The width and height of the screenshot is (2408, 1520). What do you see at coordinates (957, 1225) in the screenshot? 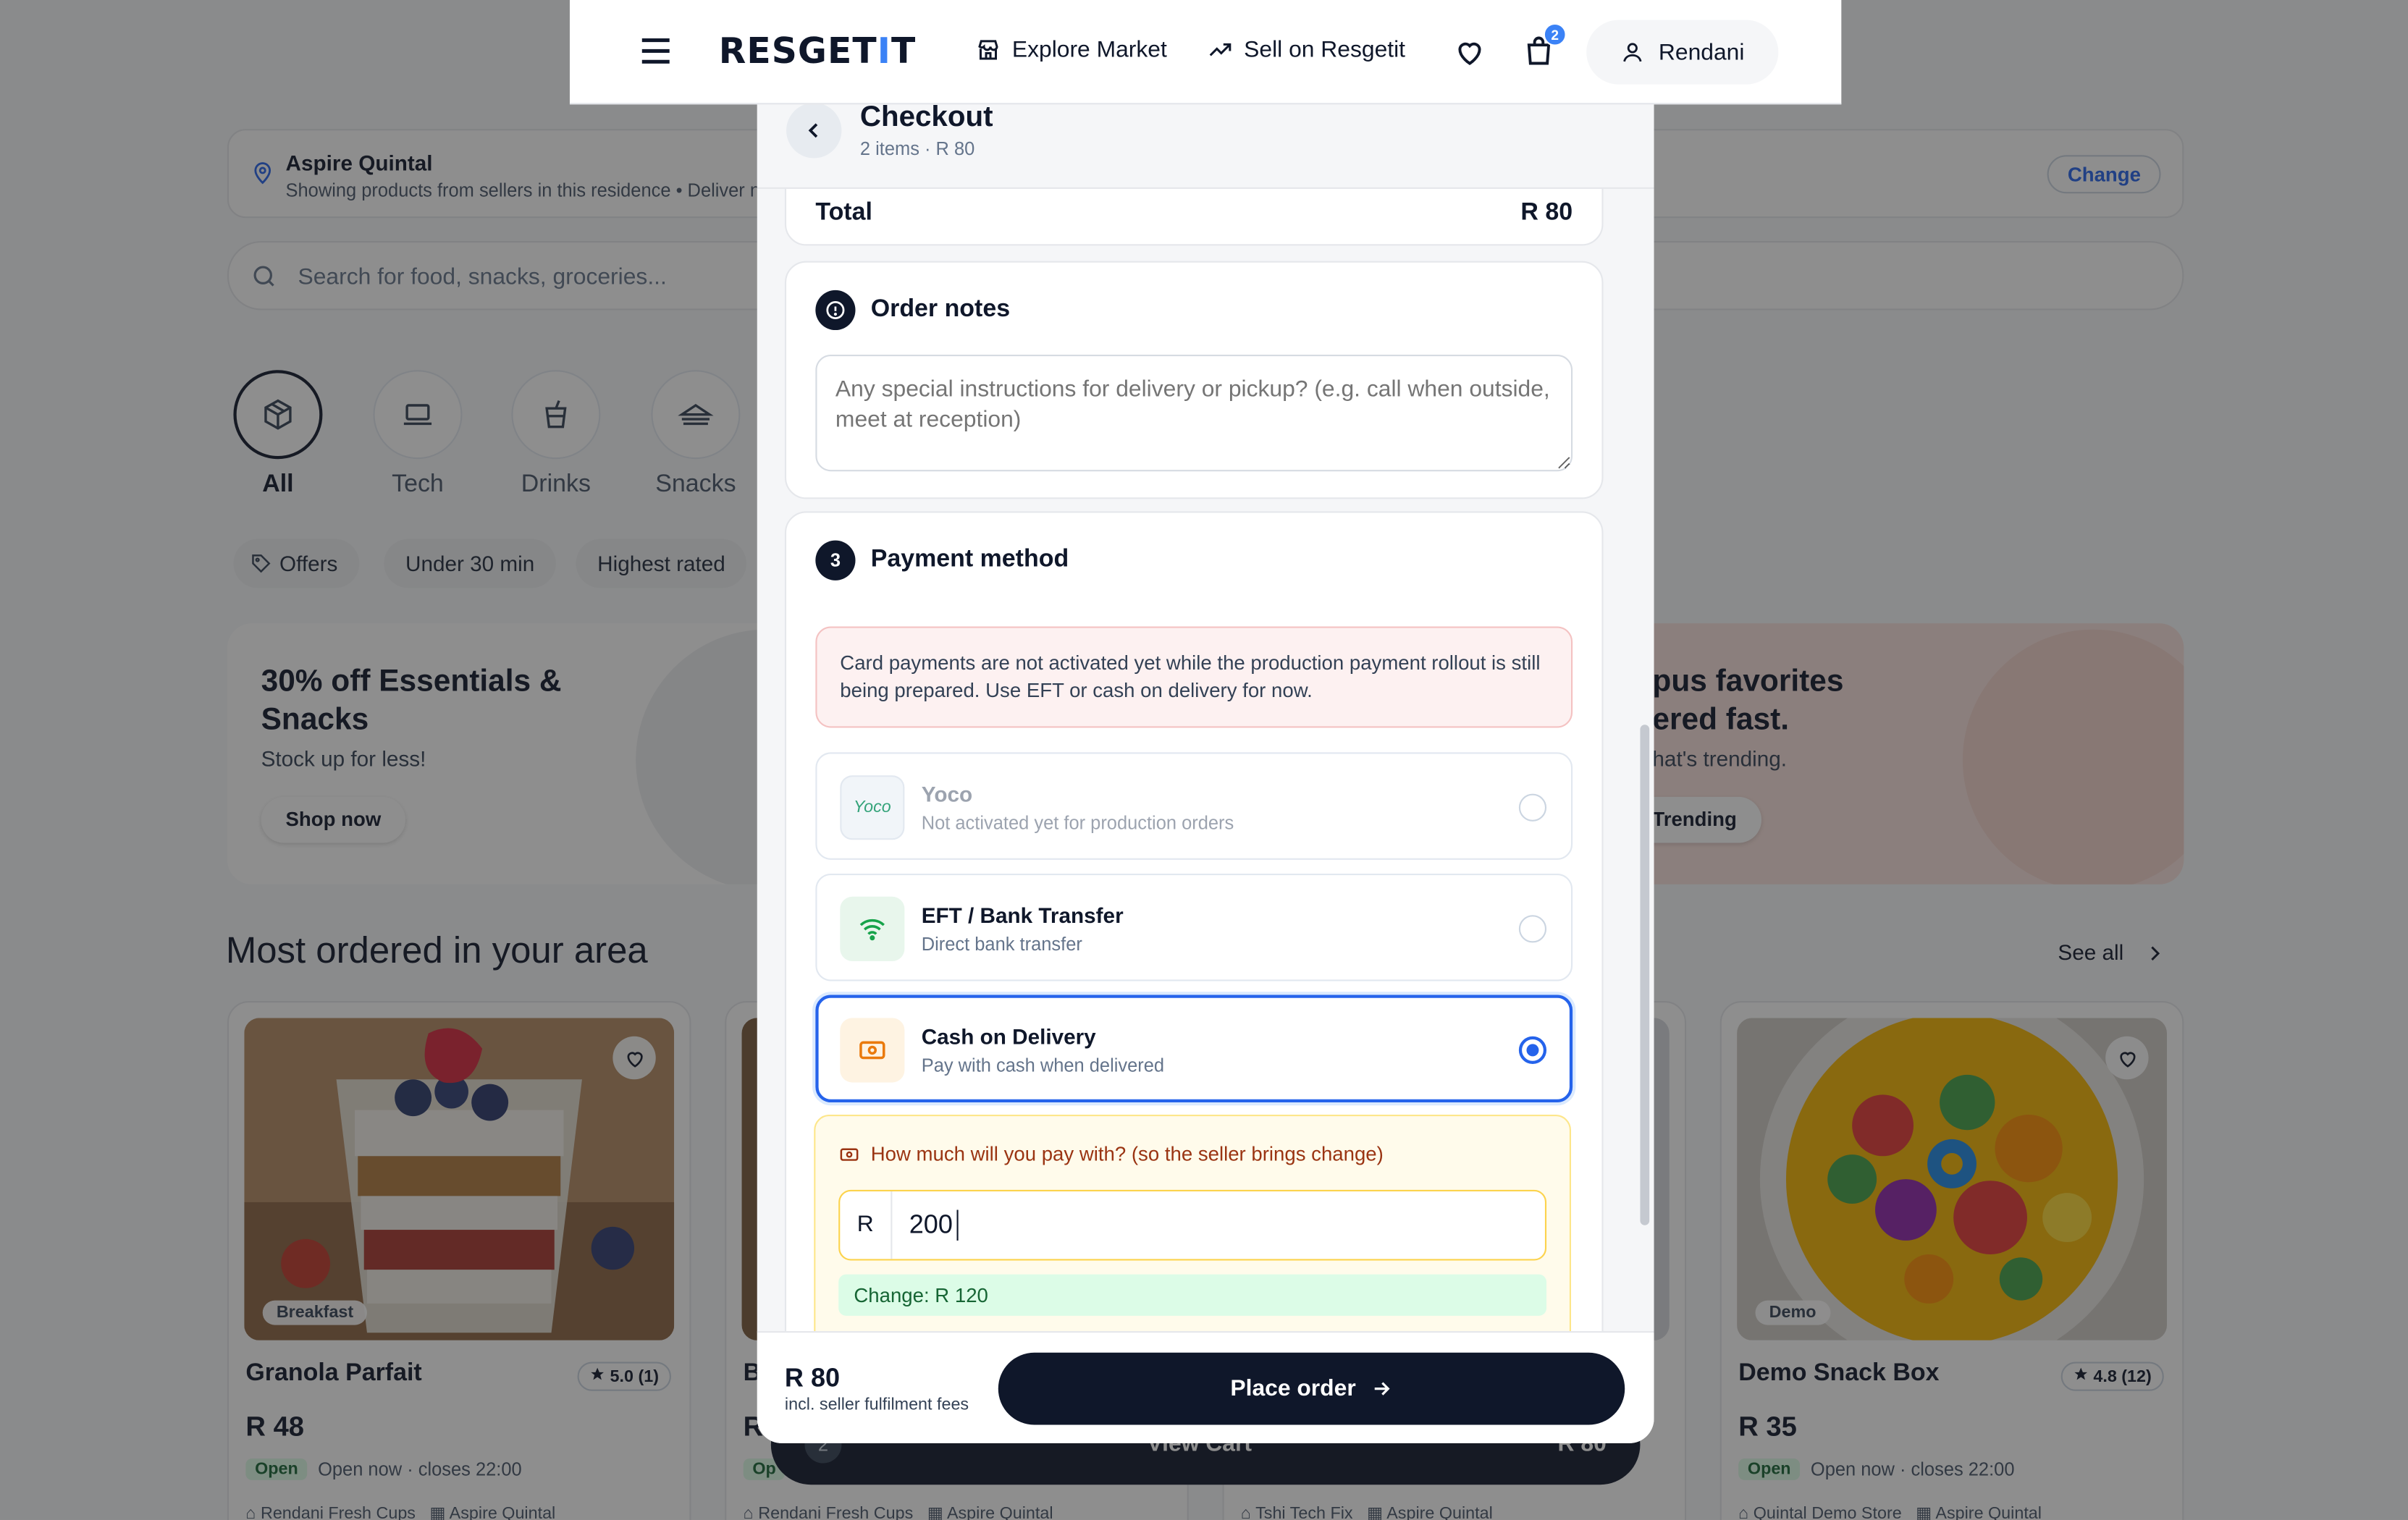
I see `text-caret` at bounding box center [957, 1225].